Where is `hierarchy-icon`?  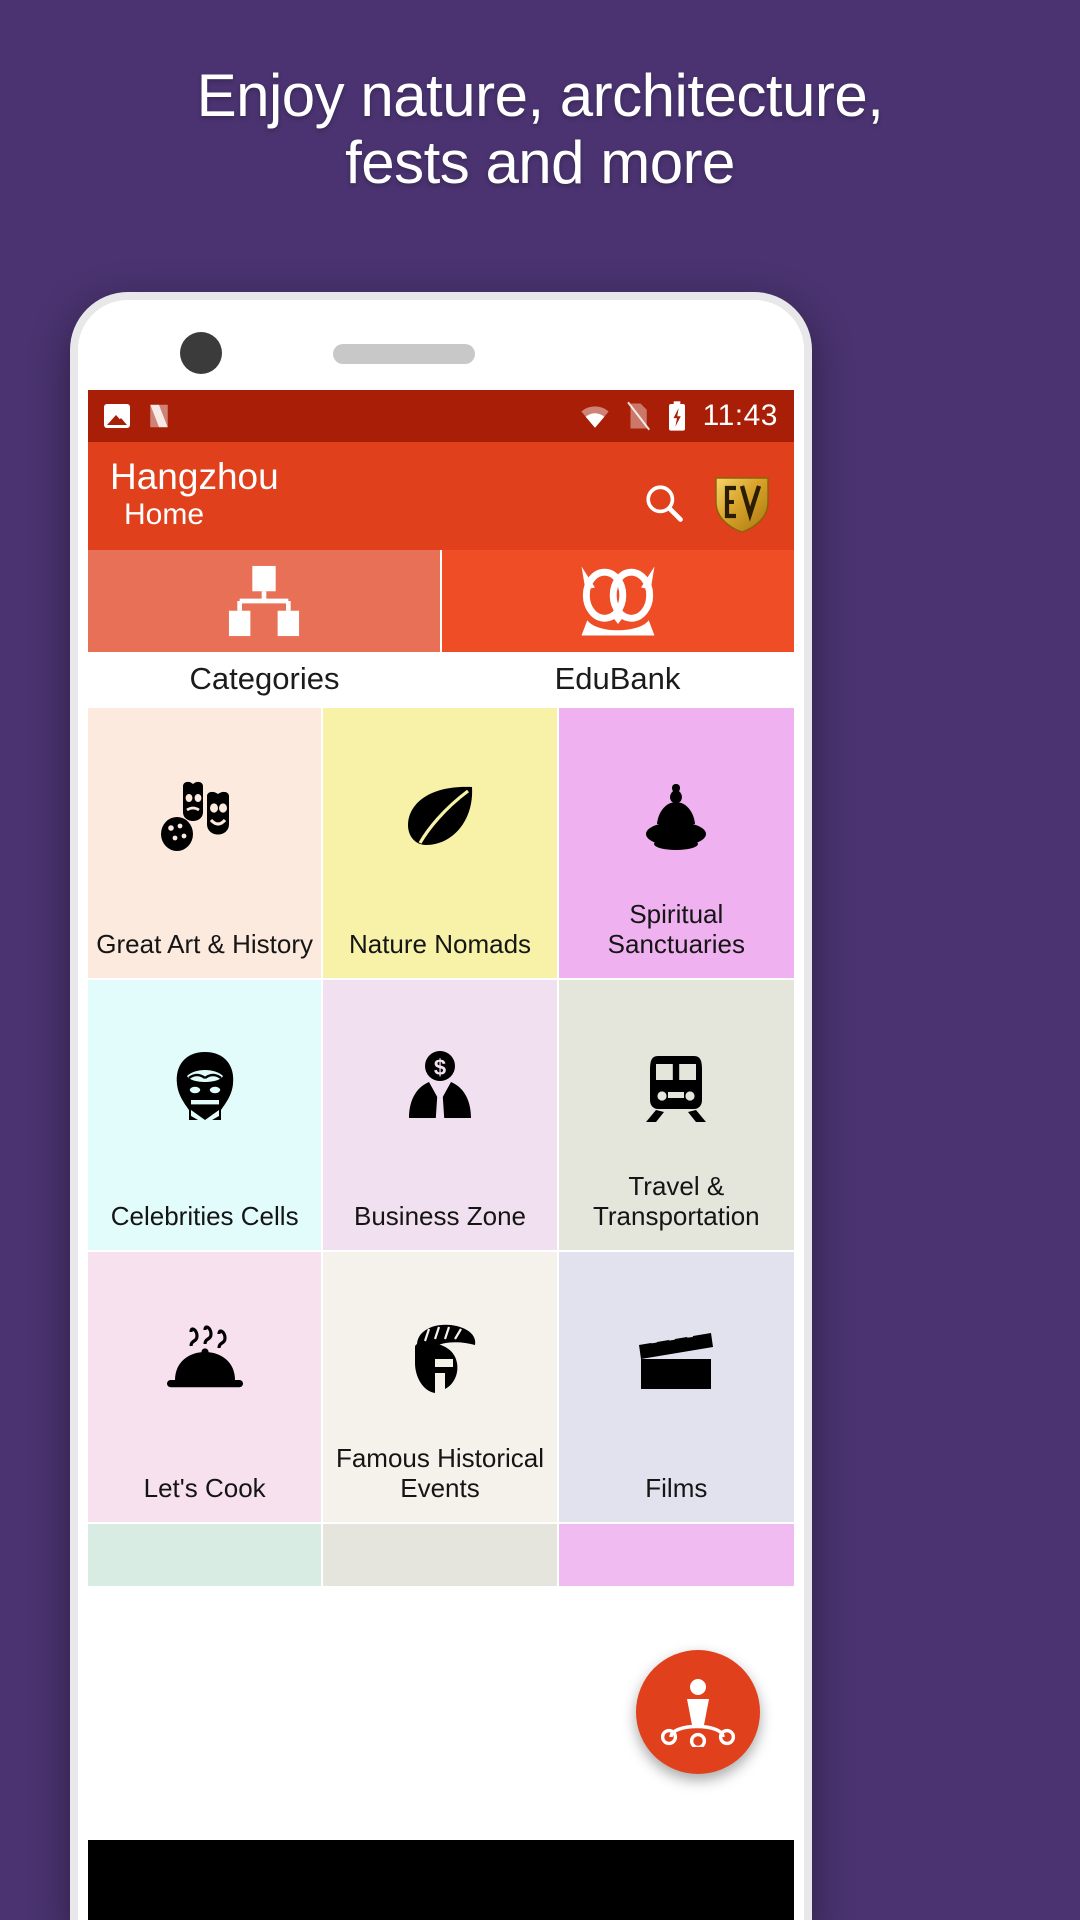 hierarchy-icon is located at coordinates (264, 601).